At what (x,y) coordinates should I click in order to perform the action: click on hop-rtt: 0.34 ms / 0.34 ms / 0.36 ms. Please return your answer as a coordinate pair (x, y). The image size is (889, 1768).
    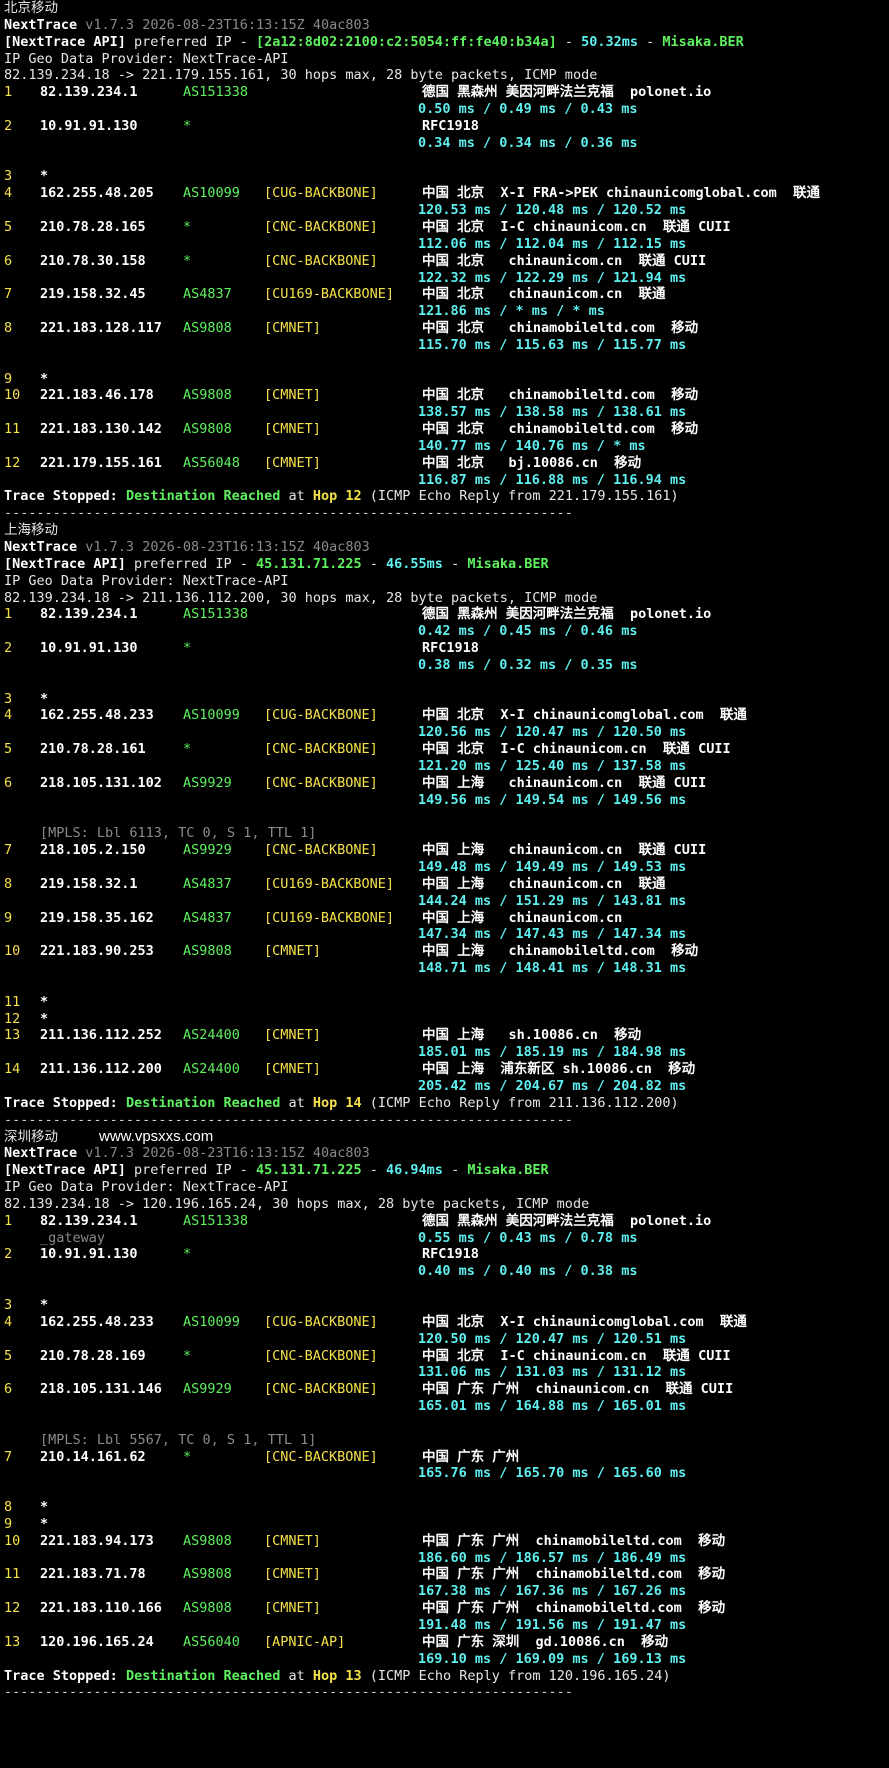
    Looking at the image, I should click on (528, 142).